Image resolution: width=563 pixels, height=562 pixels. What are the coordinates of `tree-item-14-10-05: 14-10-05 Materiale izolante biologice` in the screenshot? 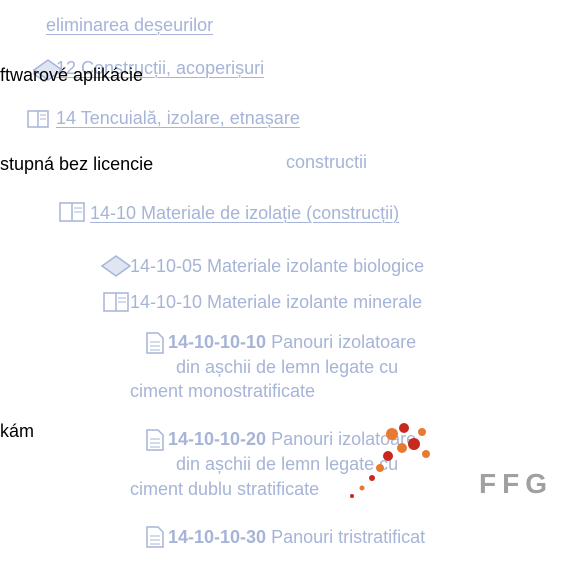 It's located at (277, 266).